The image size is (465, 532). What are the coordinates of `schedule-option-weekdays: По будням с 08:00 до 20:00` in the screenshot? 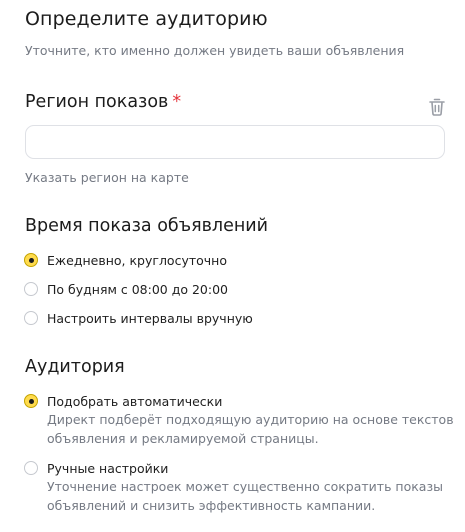 It's located at (126, 289).